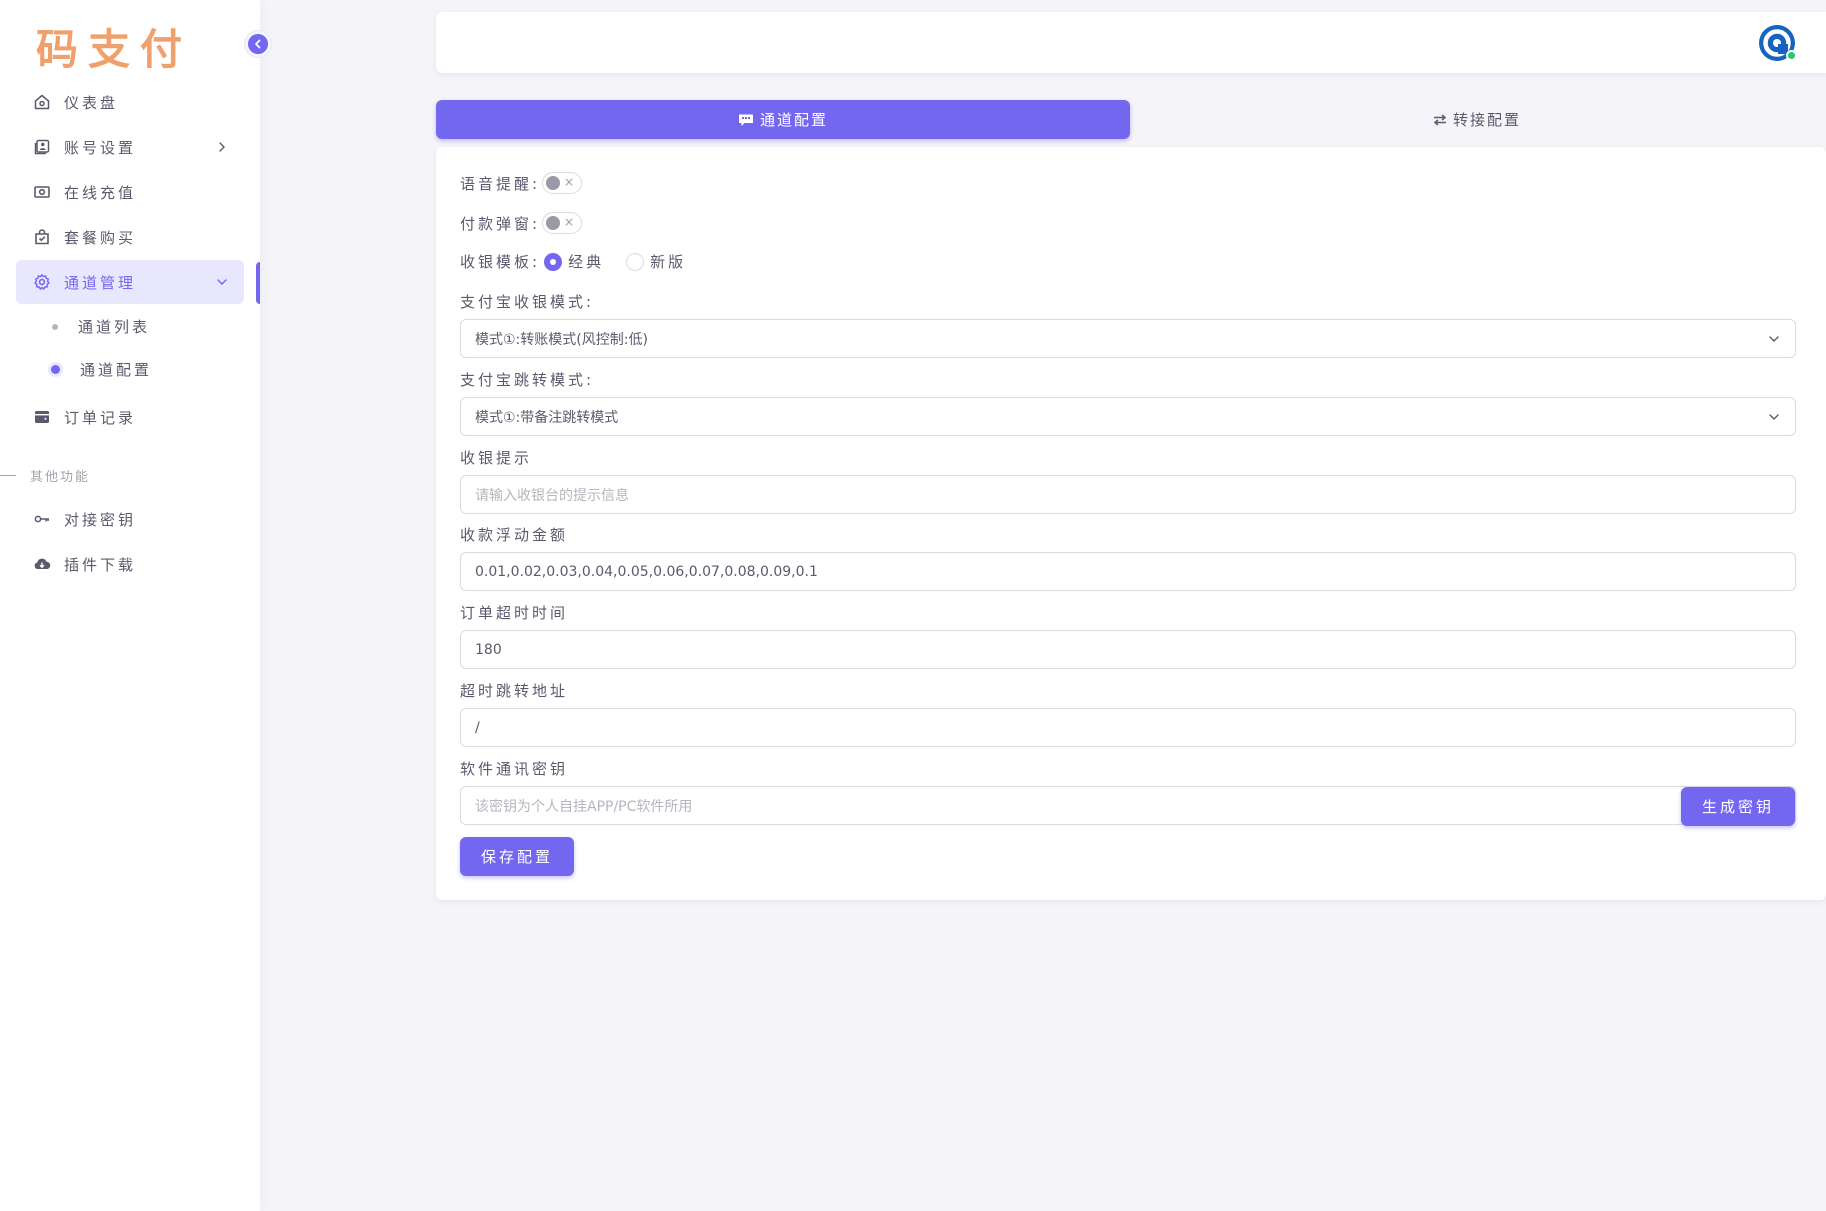 This screenshot has height=1211, width=1826. Describe the element at coordinates (514, 769) in the screenshot. I see `field-label: 软件通讯密钥` at that location.